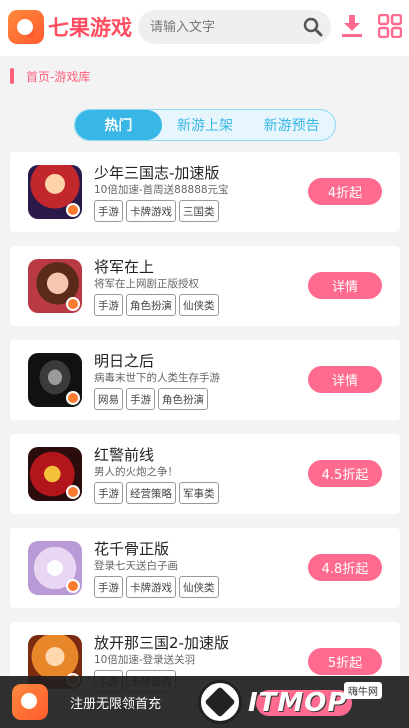  What do you see at coordinates (26, 27) in the screenshot?
I see `logo-mark-icon` at bounding box center [26, 27].